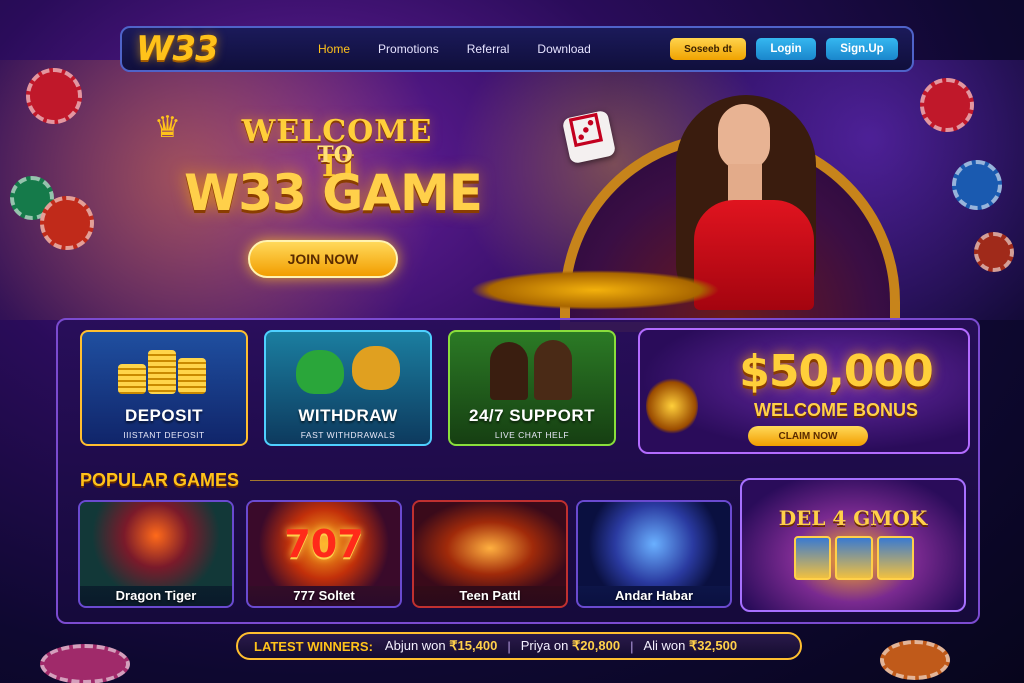 The width and height of the screenshot is (1024, 683). I want to click on game-card-dragon-tiger: Dragon Tiger, so click(156, 554).